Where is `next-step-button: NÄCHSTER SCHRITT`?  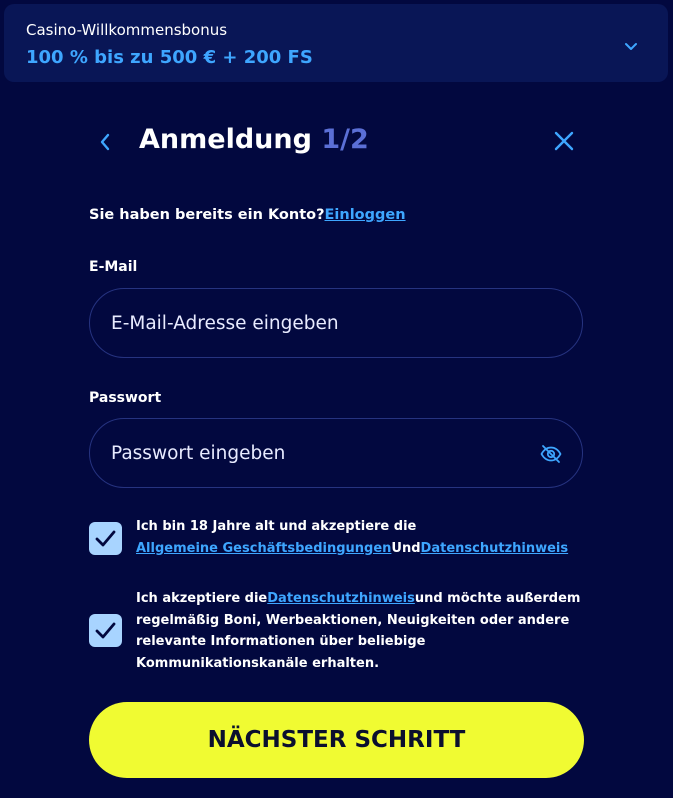
next-step-button: NÄCHSTER SCHRITT is located at coordinates (336, 740).